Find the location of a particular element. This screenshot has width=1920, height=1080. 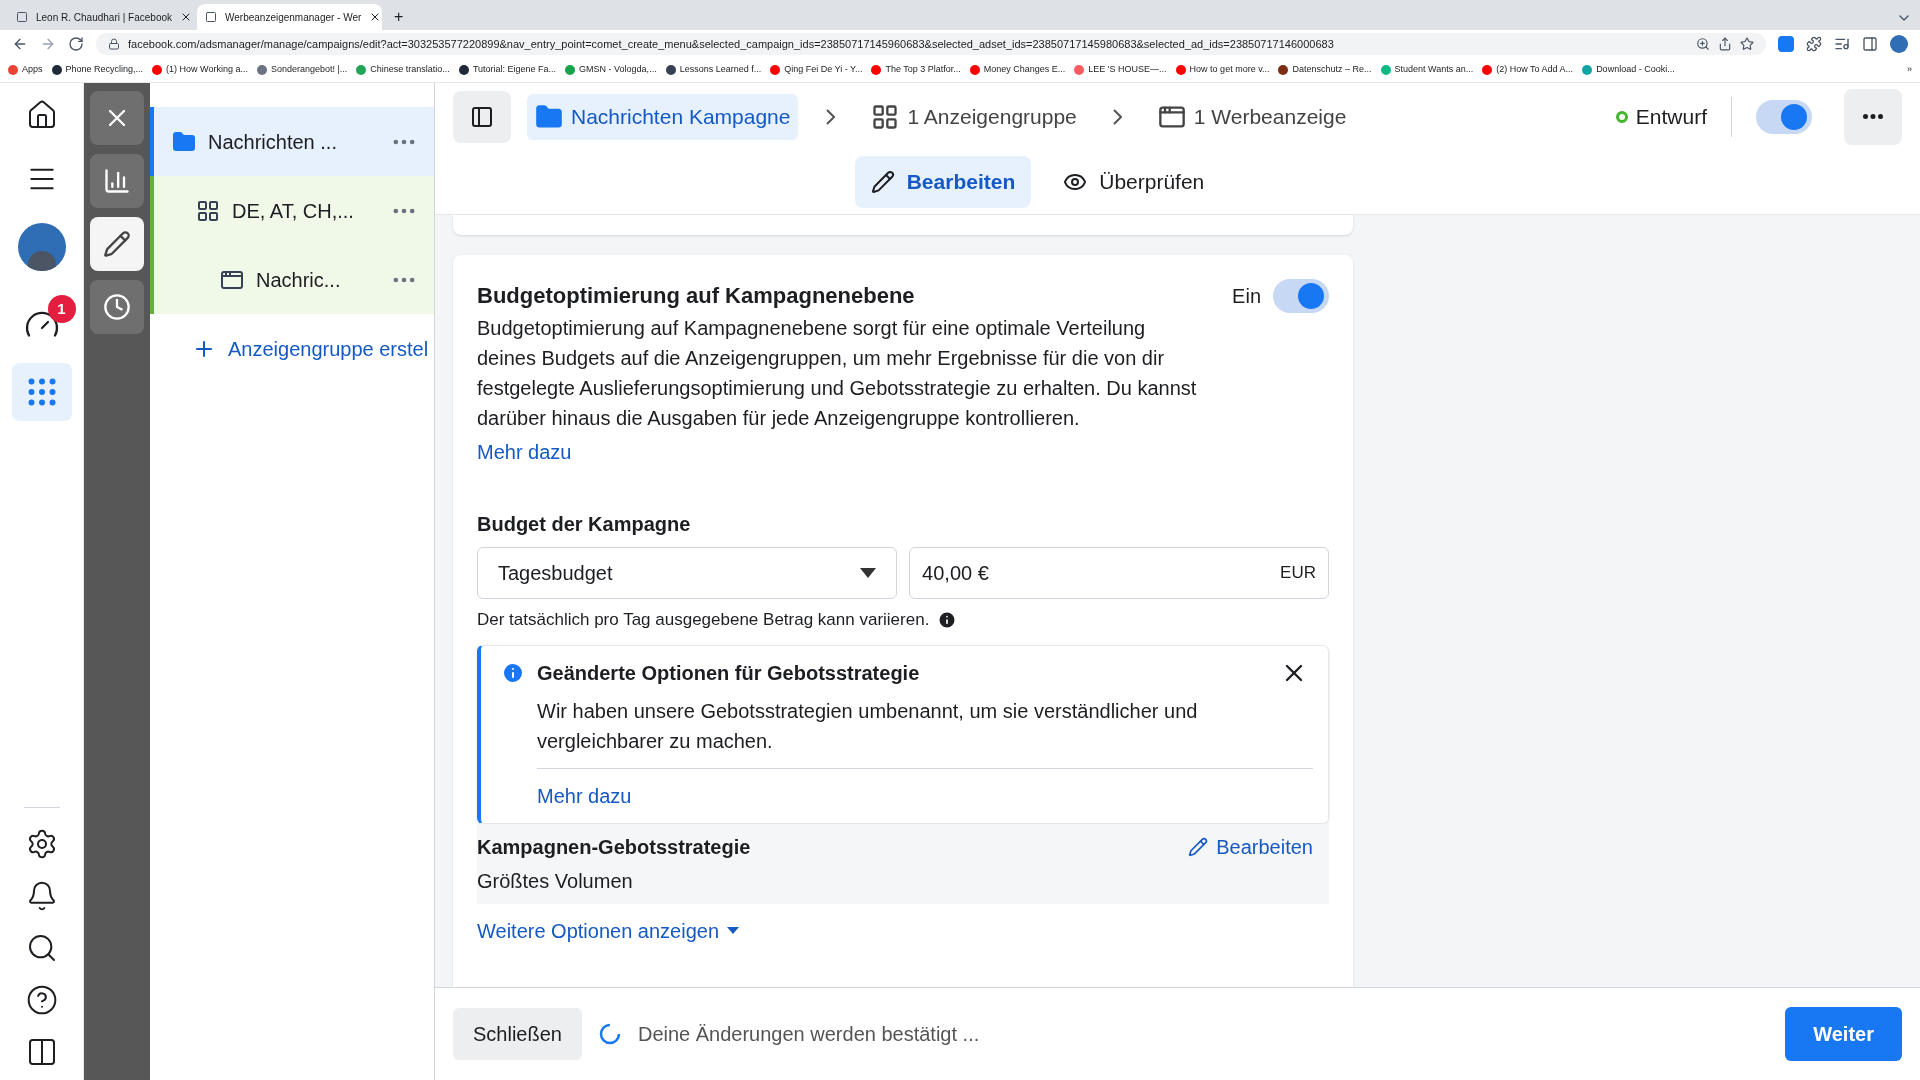

close-button: Schließen is located at coordinates (517, 1034).